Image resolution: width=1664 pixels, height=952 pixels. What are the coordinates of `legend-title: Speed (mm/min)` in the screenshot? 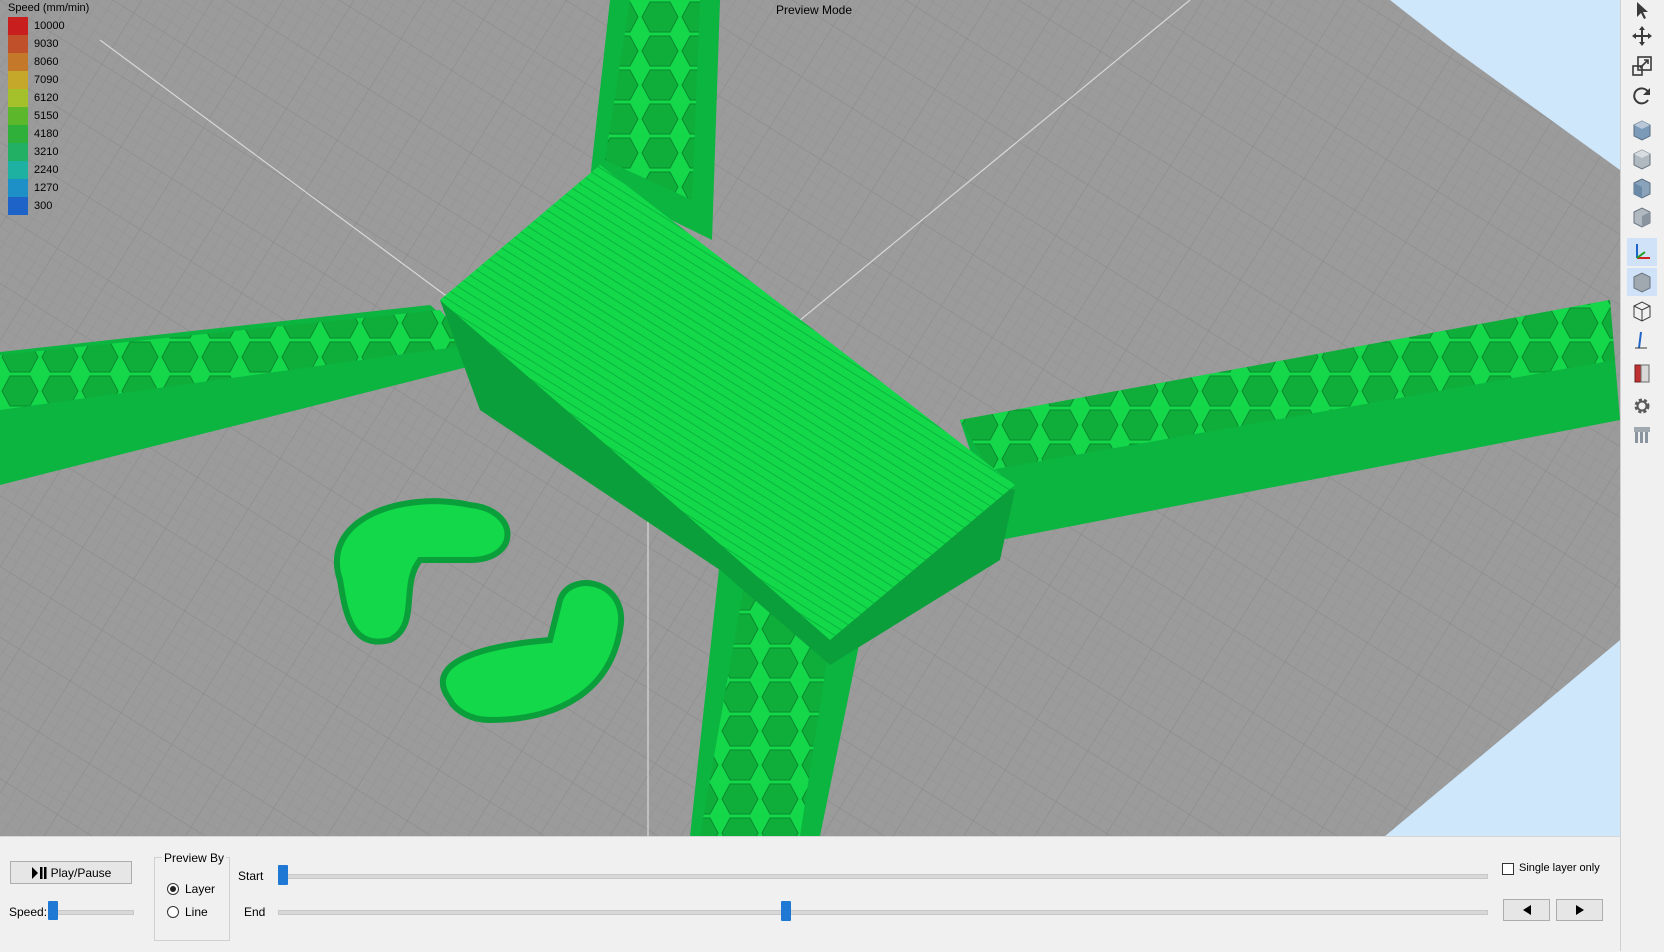 It's located at (49, 8).